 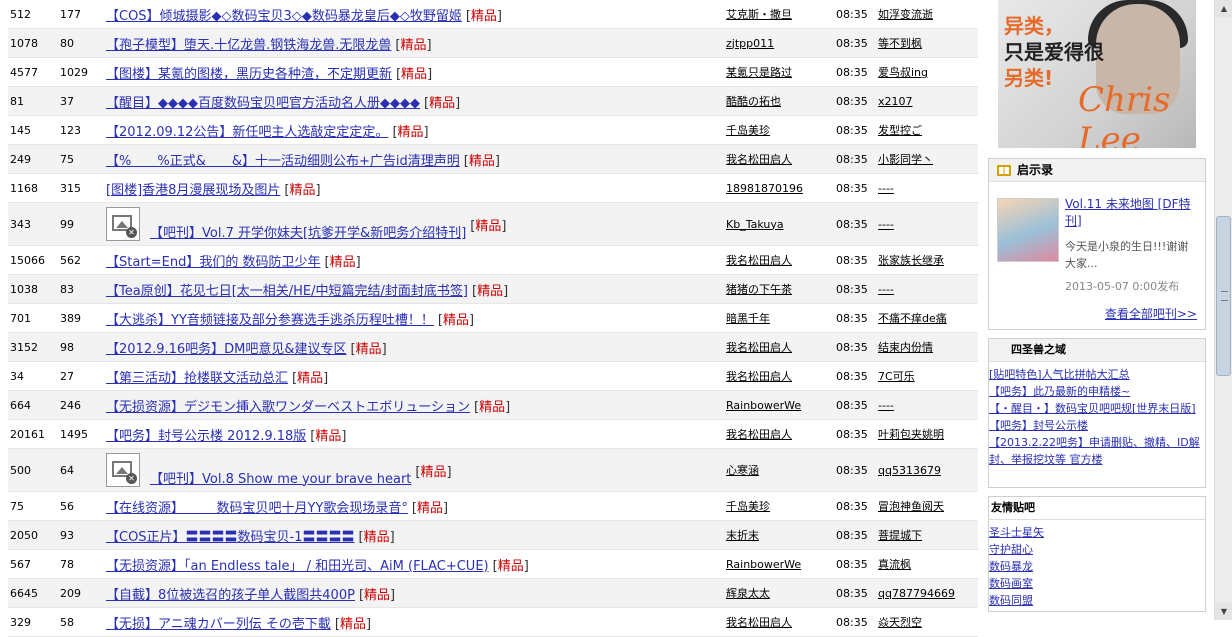 What do you see at coordinates (911, 506) in the screenshot?
I see `last-replier-link: 冒泡神鱼阅天` at bounding box center [911, 506].